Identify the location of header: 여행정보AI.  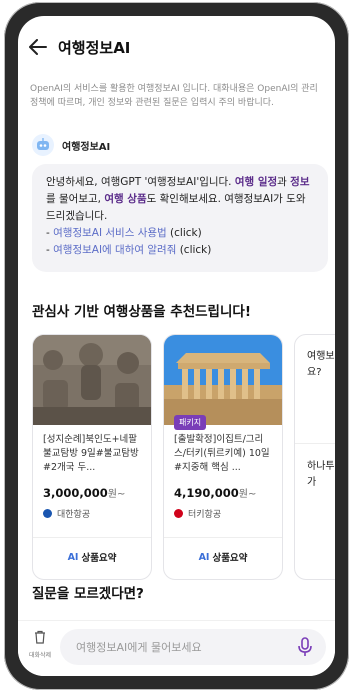
(176, 47).